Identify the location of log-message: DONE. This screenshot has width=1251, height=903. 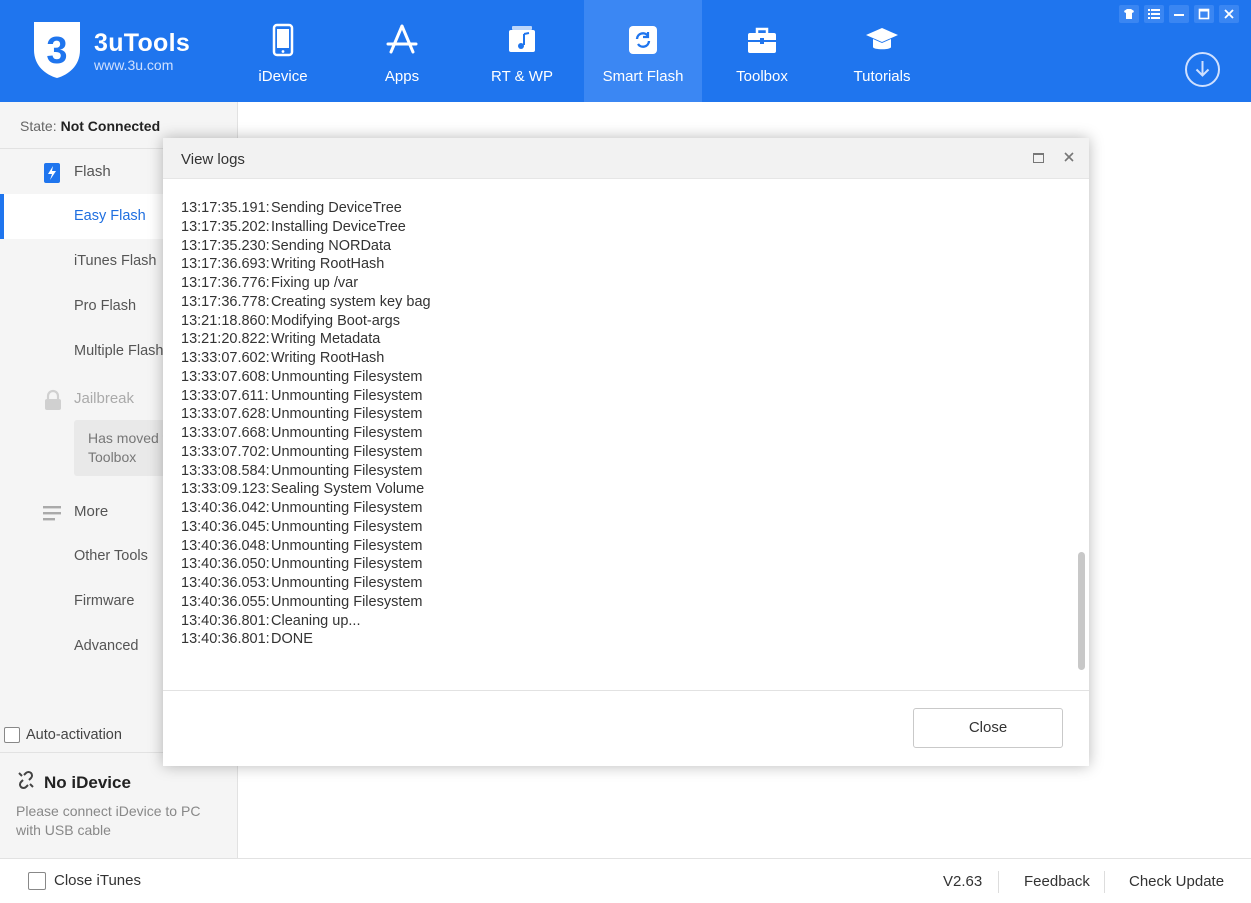
(292, 639).